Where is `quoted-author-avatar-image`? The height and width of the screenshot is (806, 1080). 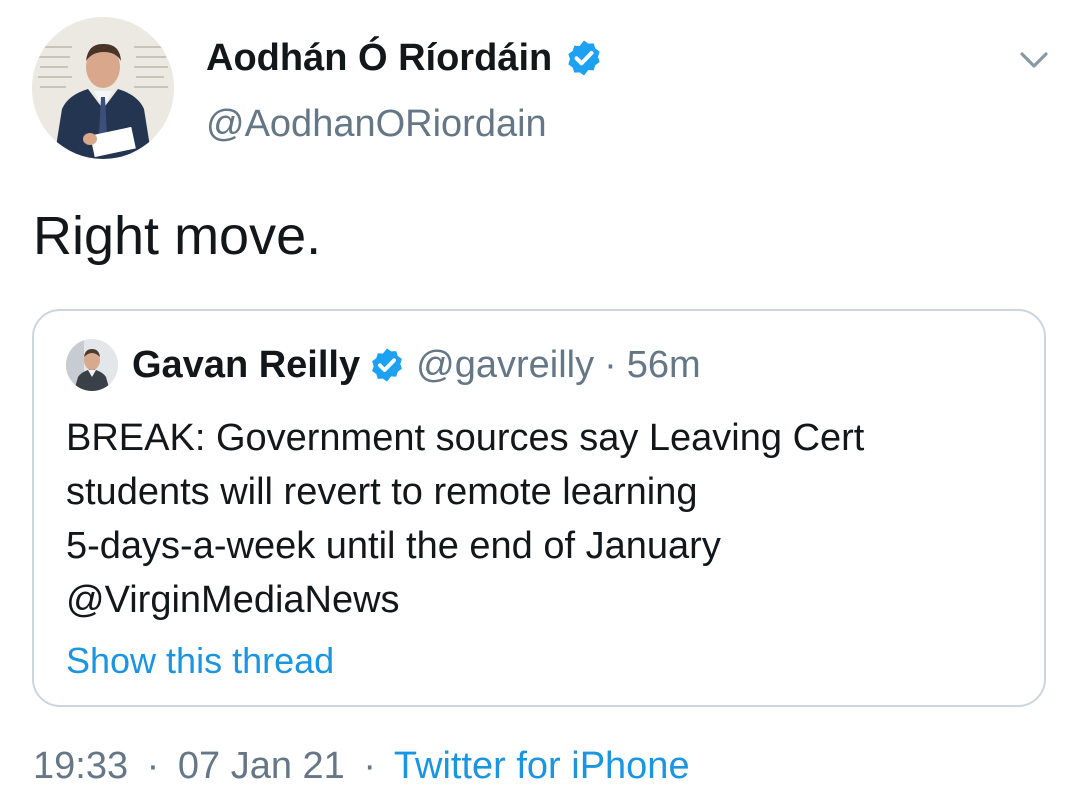 quoted-author-avatar-image is located at coordinates (92, 365).